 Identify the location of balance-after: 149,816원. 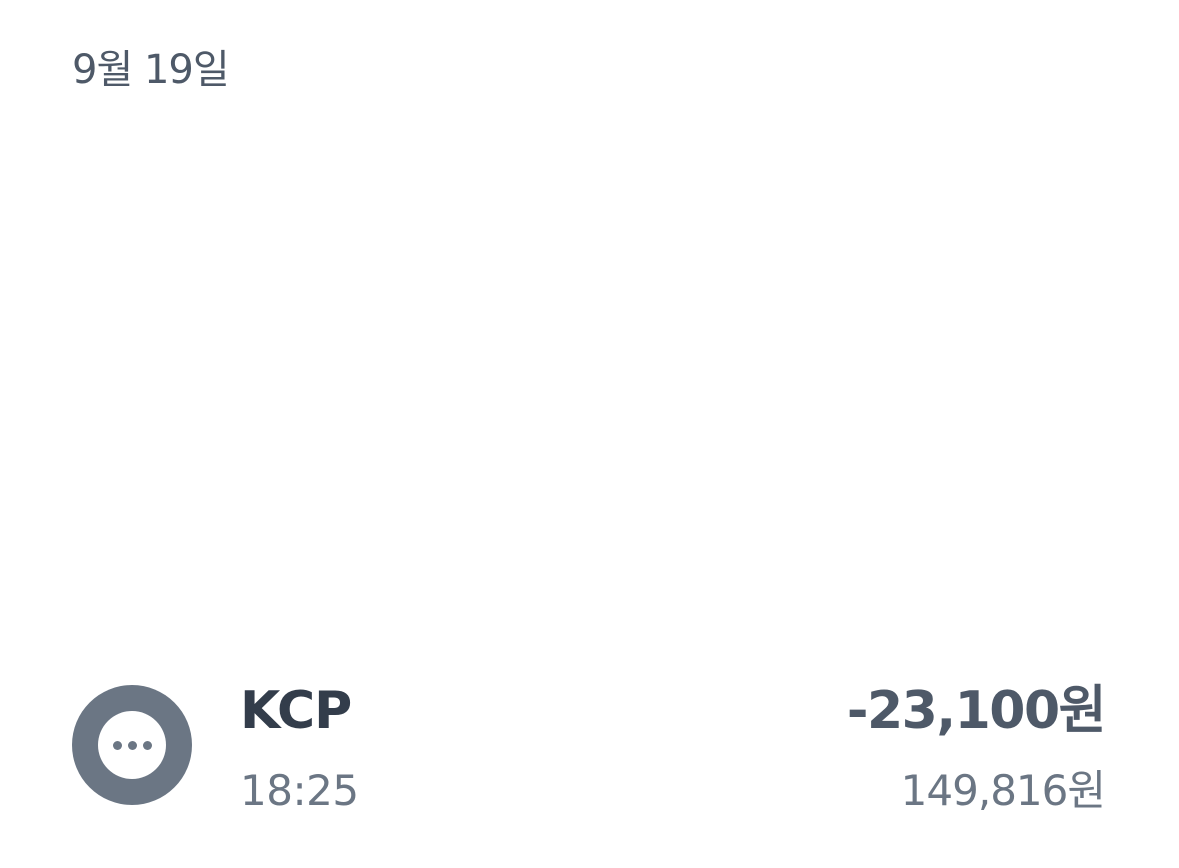
(1003, 790).